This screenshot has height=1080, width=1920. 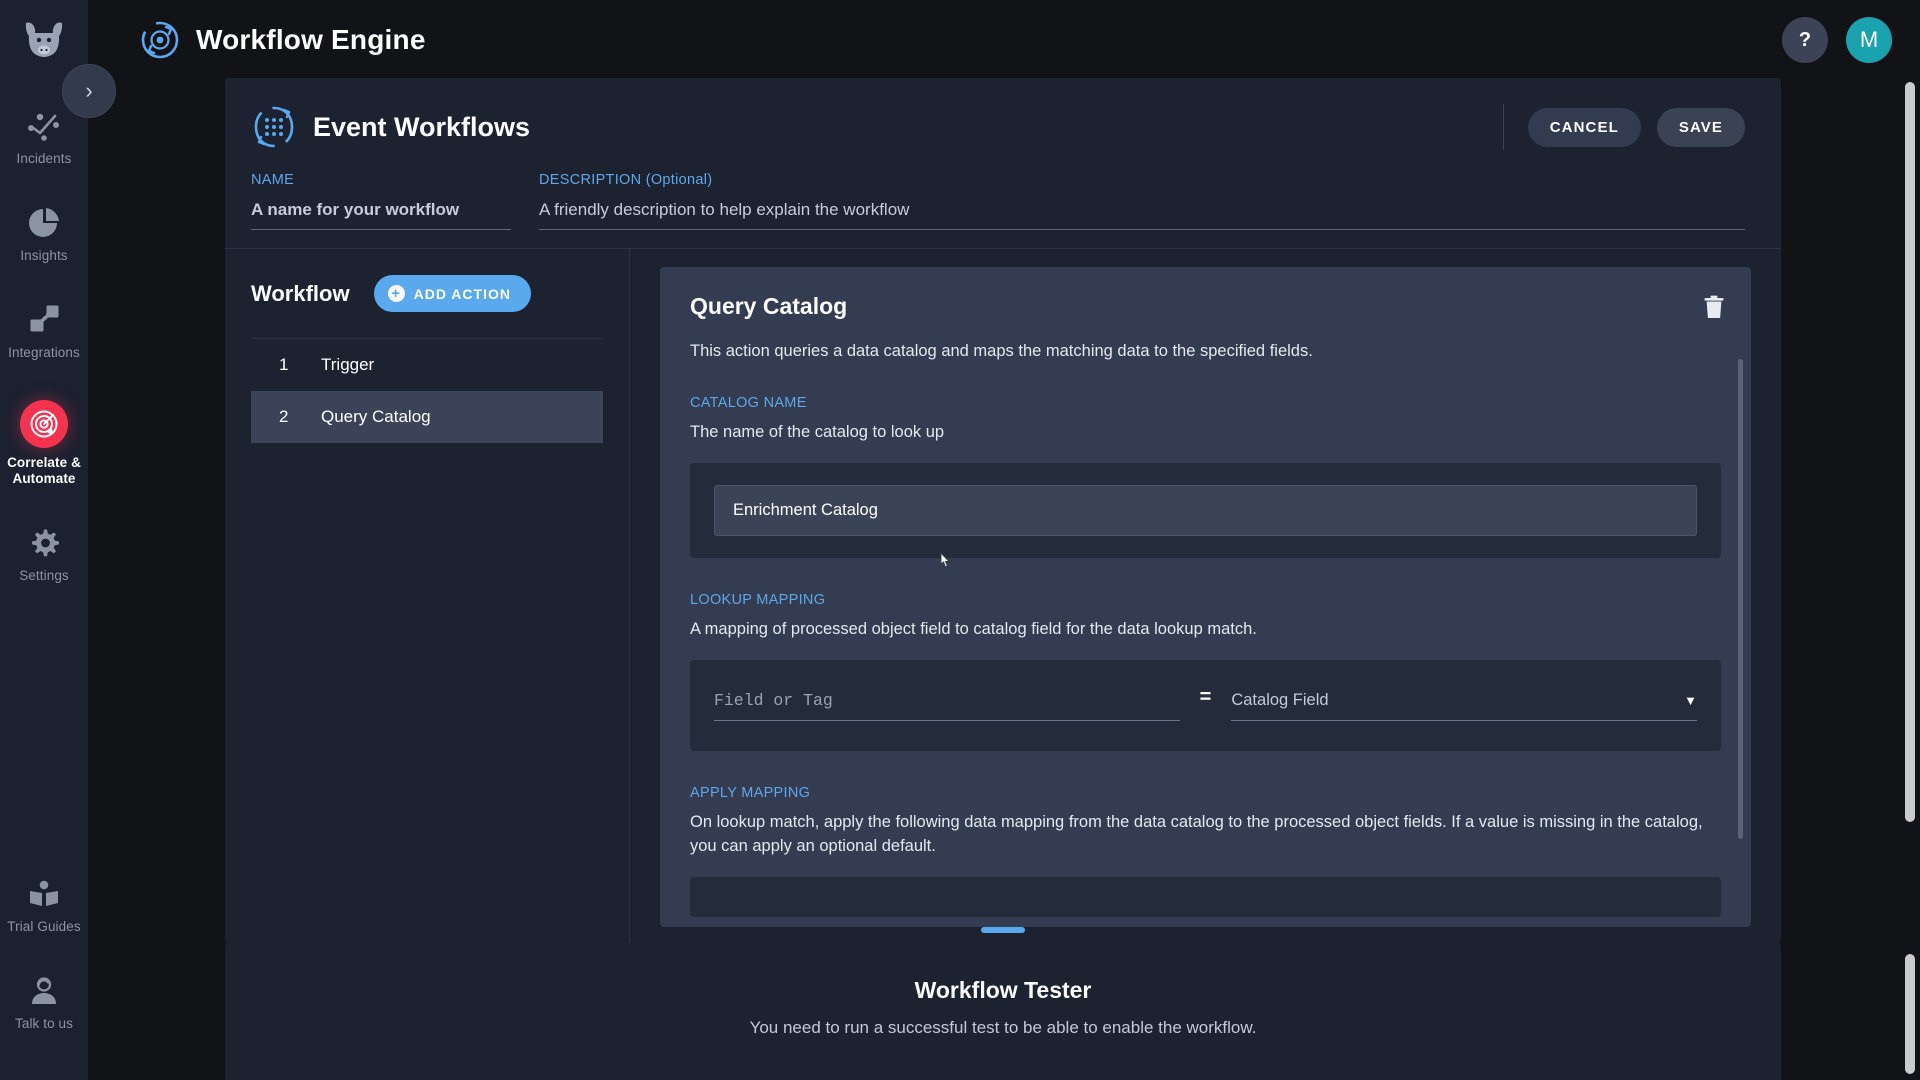 What do you see at coordinates (1280, 699) in the screenshot?
I see `catalog-field-placeholder: Catalog Field` at bounding box center [1280, 699].